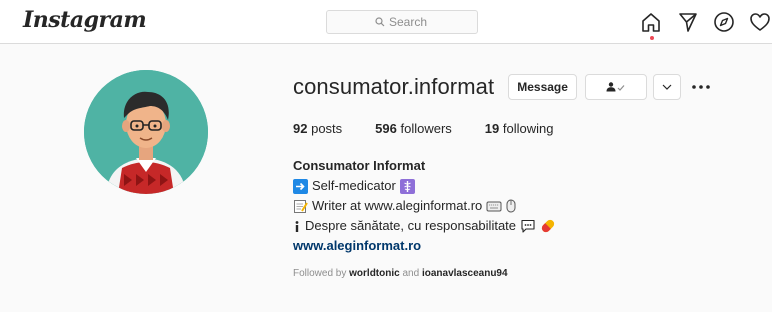 Image resolution: width=772 pixels, height=312 pixels. I want to click on mouse-emoji-icon, so click(511, 206).